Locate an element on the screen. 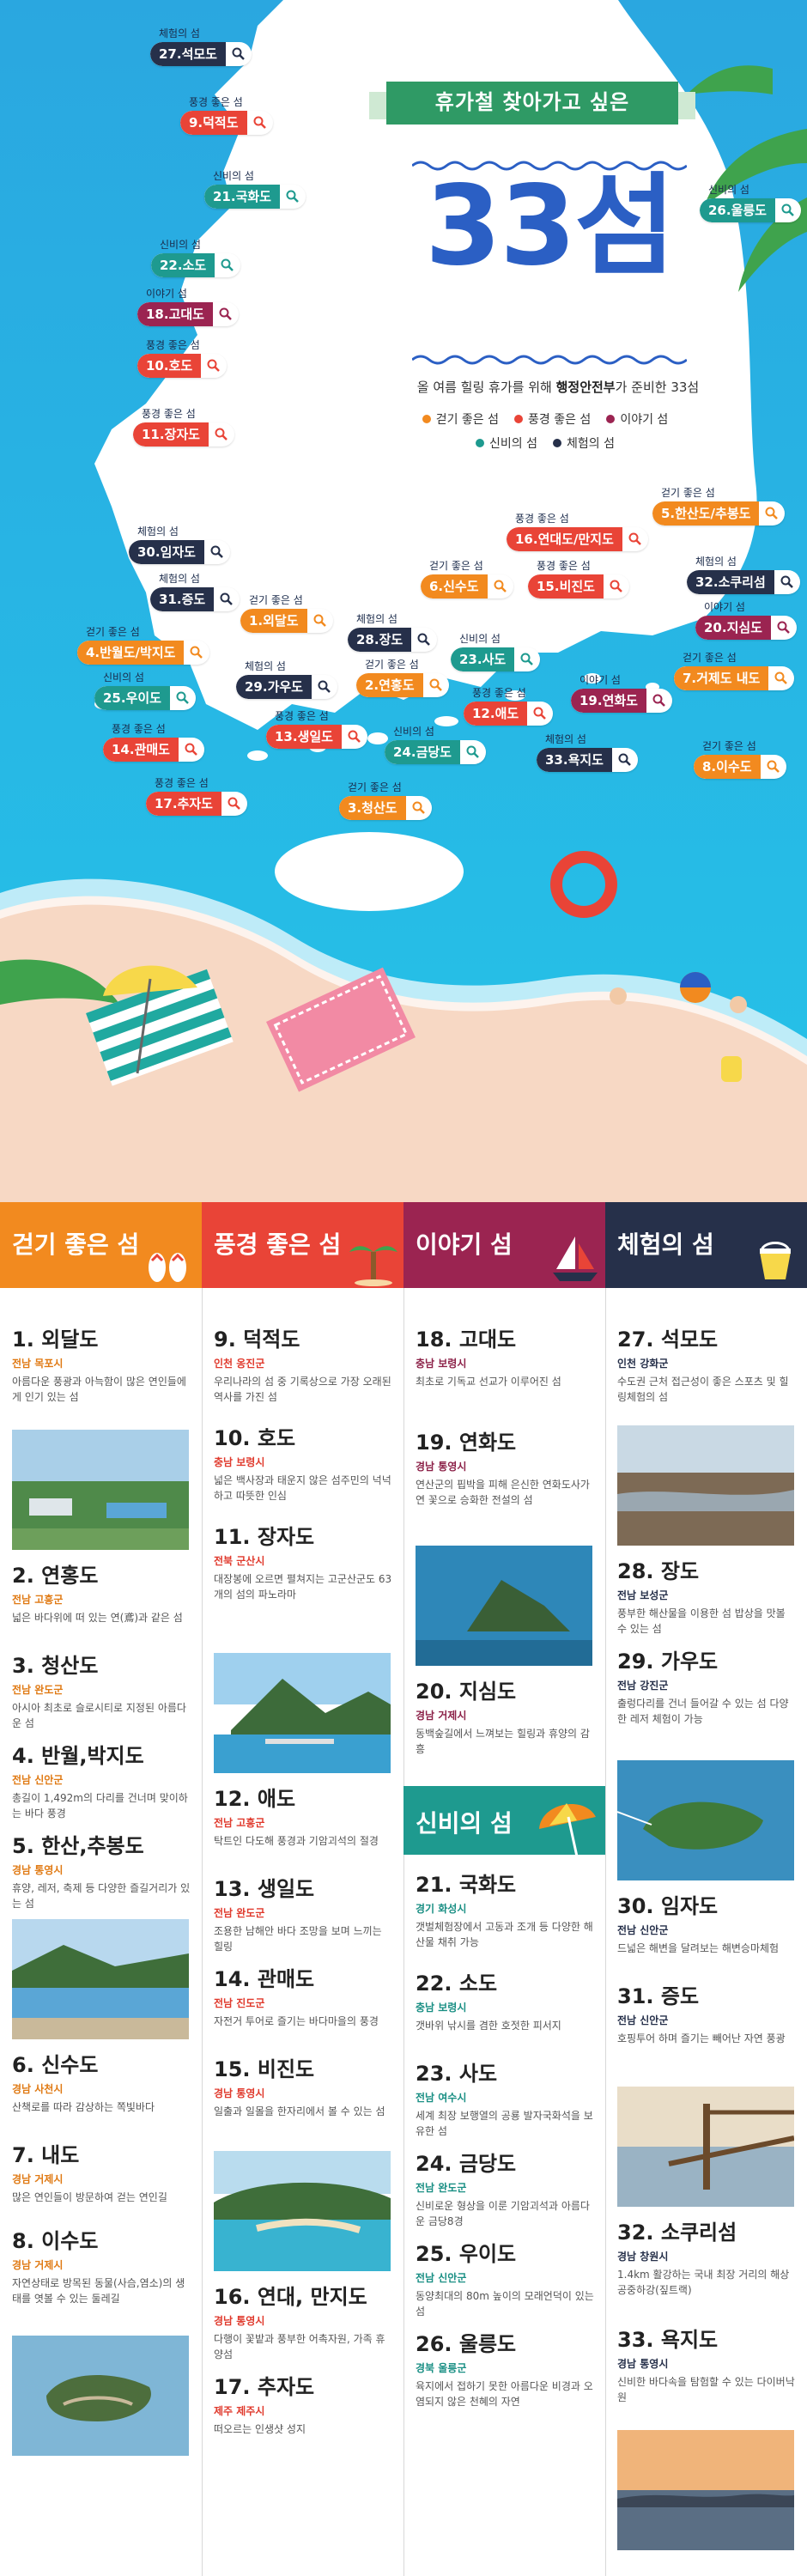 This screenshot has width=807, height=2576. tag-name: 31.증도 is located at coordinates (182, 599).